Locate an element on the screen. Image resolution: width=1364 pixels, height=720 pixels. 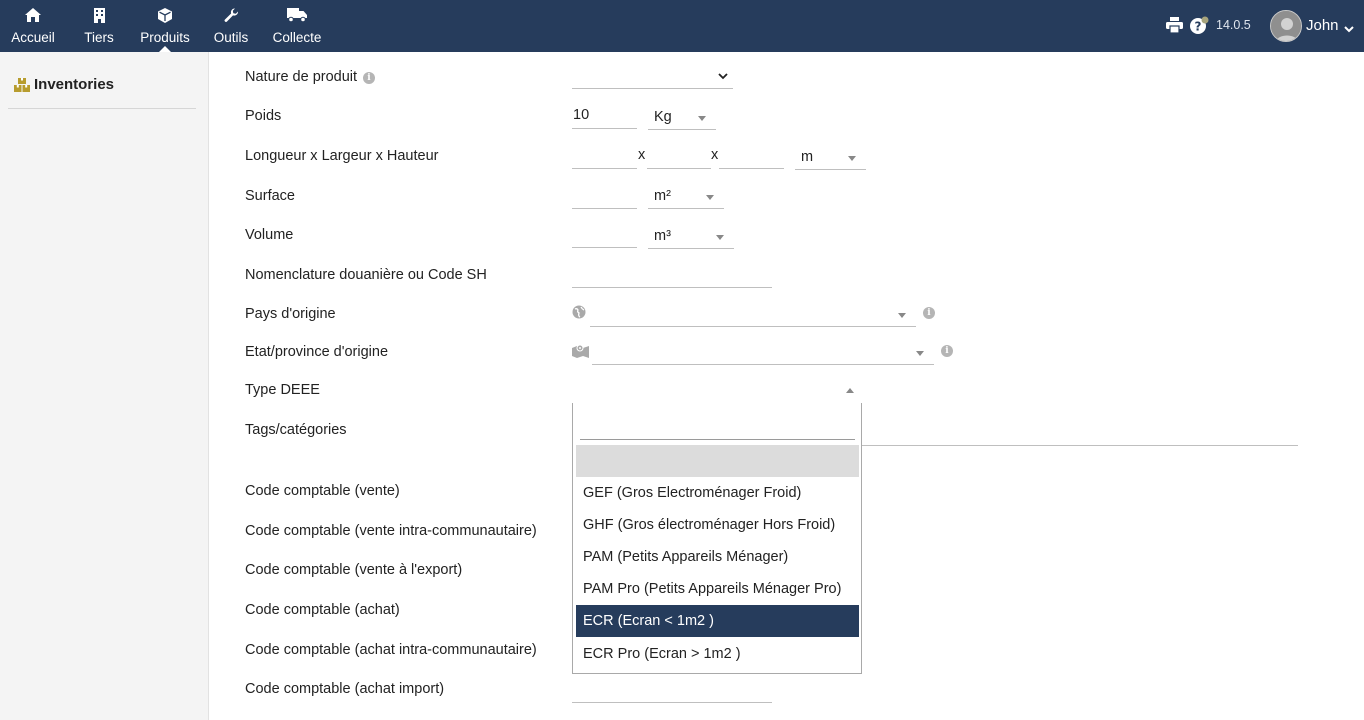
etat-label: Etat/province d'origine is located at coordinates (317, 352).